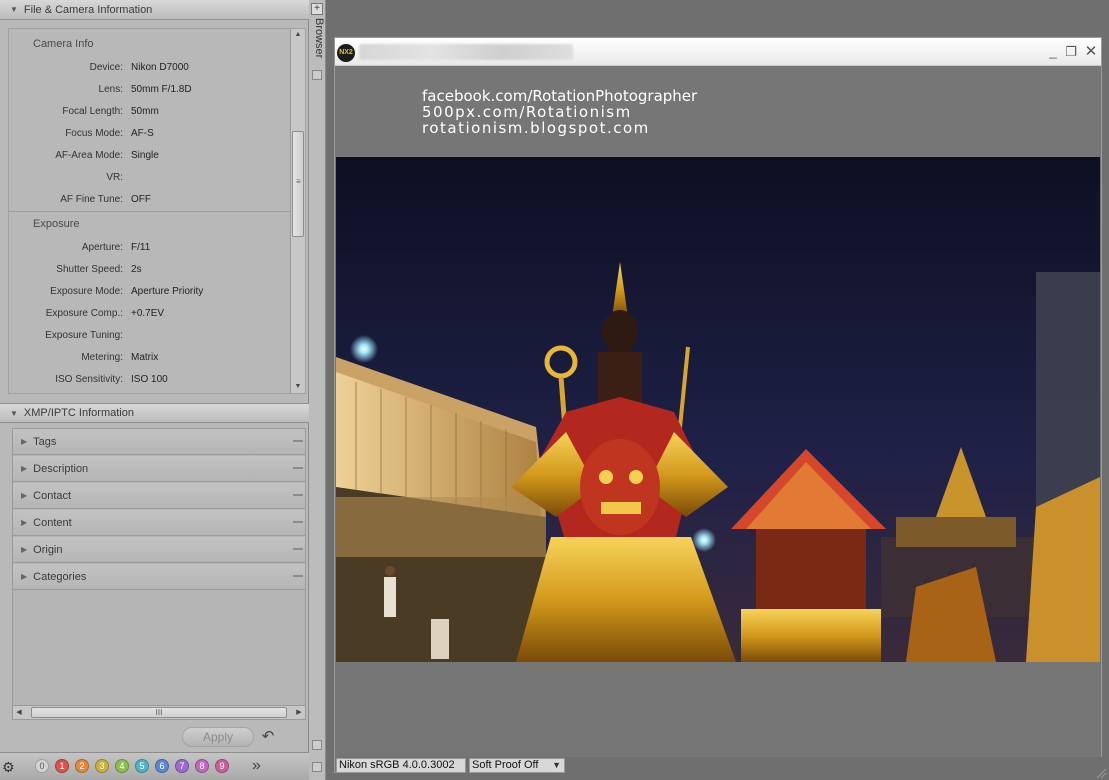 This screenshot has height=780, width=1109. I want to click on info-vertical-scrollbar: ▲ ≡ ▼, so click(297, 211).